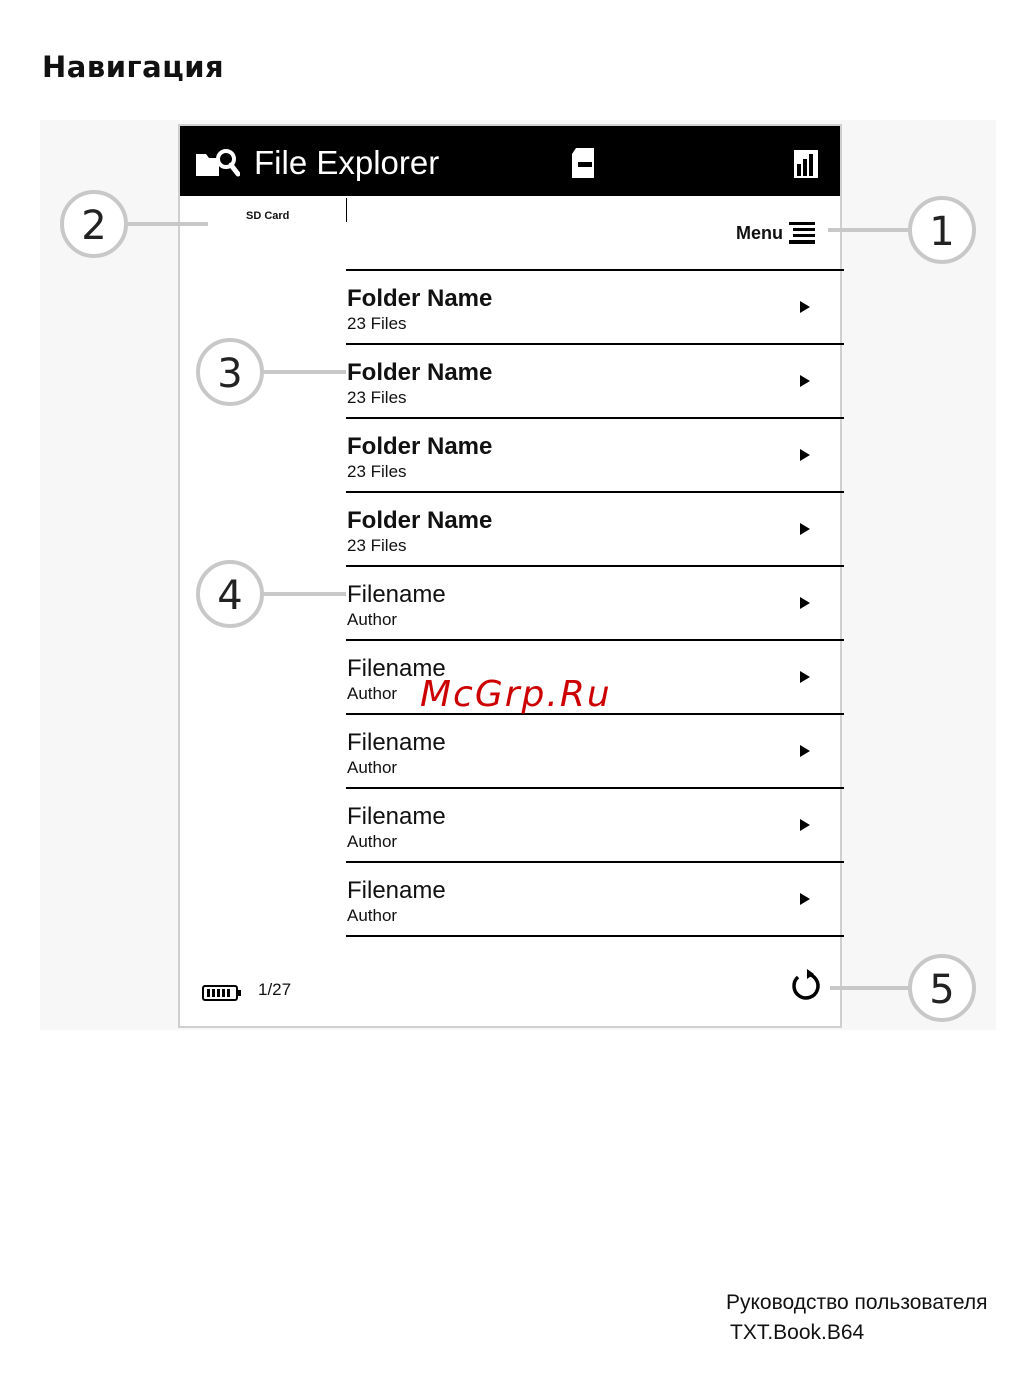 Image resolution: width=1030 pixels, height=1390 pixels. What do you see at coordinates (857, 1318) in the screenshot?
I see `page-footer: Руководство пользователя TXT.Book.B64` at bounding box center [857, 1318].